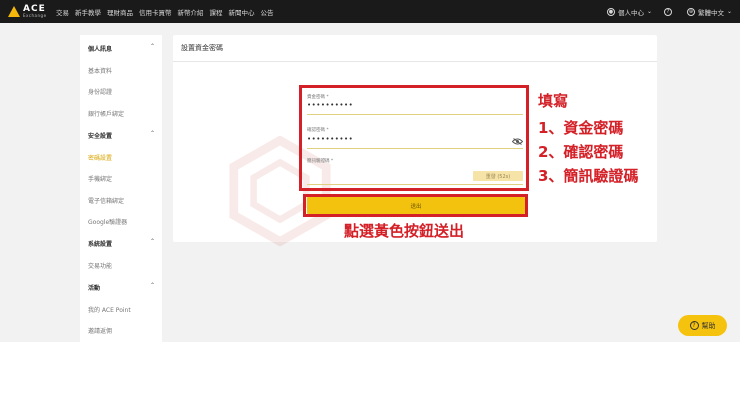  I want to click on nav-item-wealth-products: 理財商品, so click(120, 12).